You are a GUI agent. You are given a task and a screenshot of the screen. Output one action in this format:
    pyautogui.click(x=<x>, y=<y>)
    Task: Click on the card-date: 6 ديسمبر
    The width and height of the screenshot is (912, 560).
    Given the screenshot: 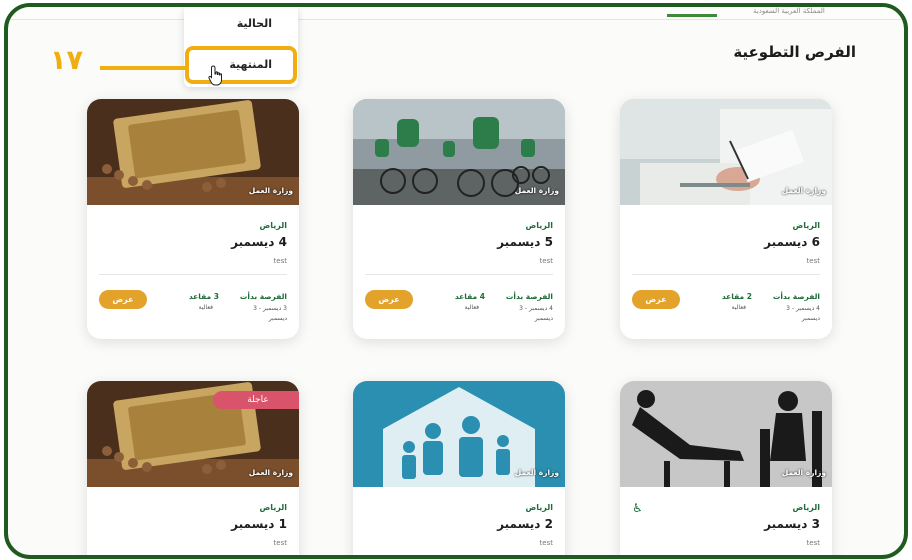 What is the action you would take?
    pyautogui.click(x=792, y=242)
    